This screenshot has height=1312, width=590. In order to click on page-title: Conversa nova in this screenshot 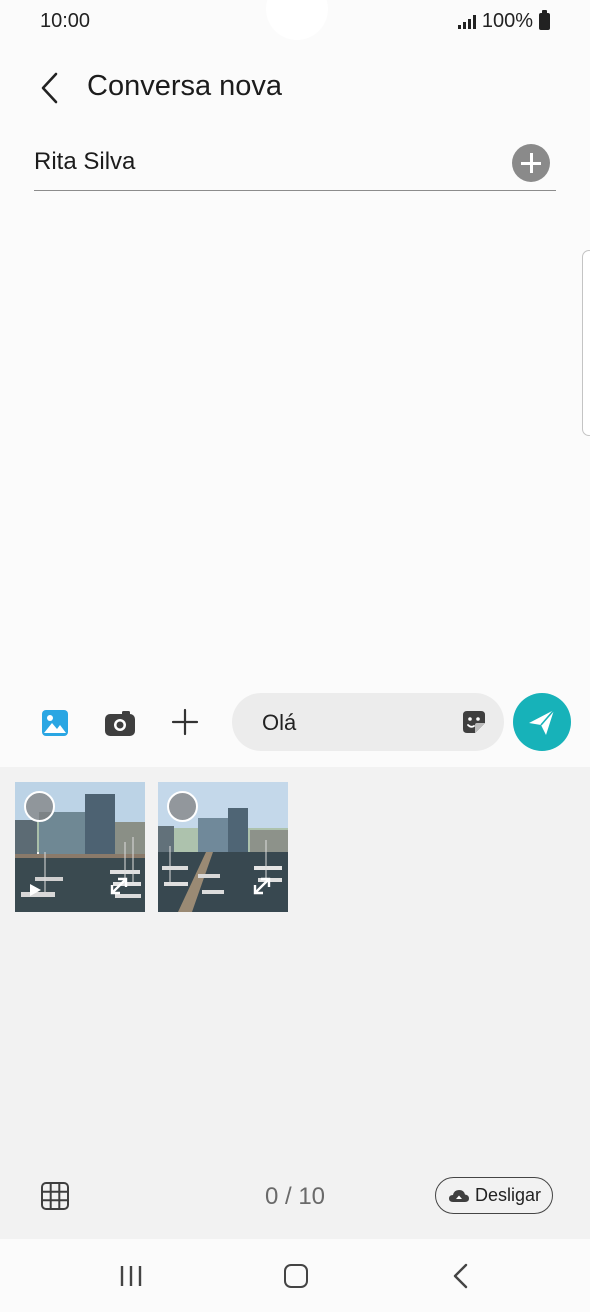, I will do `click(185, 86)`.